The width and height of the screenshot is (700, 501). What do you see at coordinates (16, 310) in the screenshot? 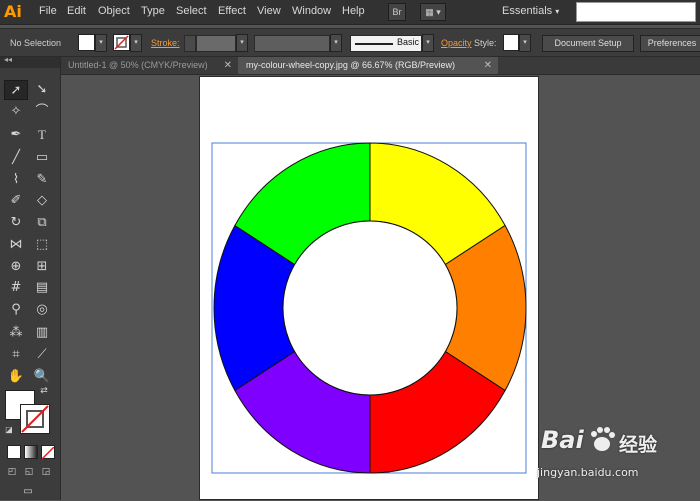
I see `eyedropper-tool-icon: ⚲` at bounding box center [16, 310].